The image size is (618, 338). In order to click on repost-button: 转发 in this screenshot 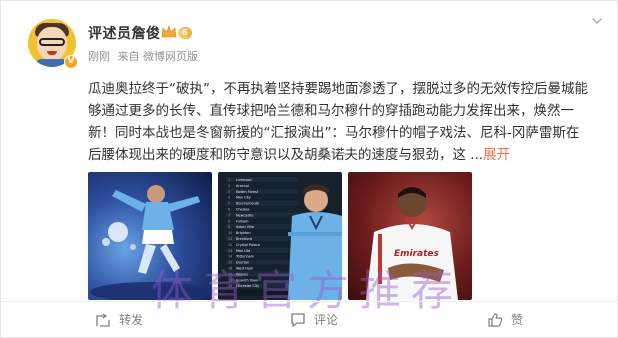, I will do `click(125, 320)`.